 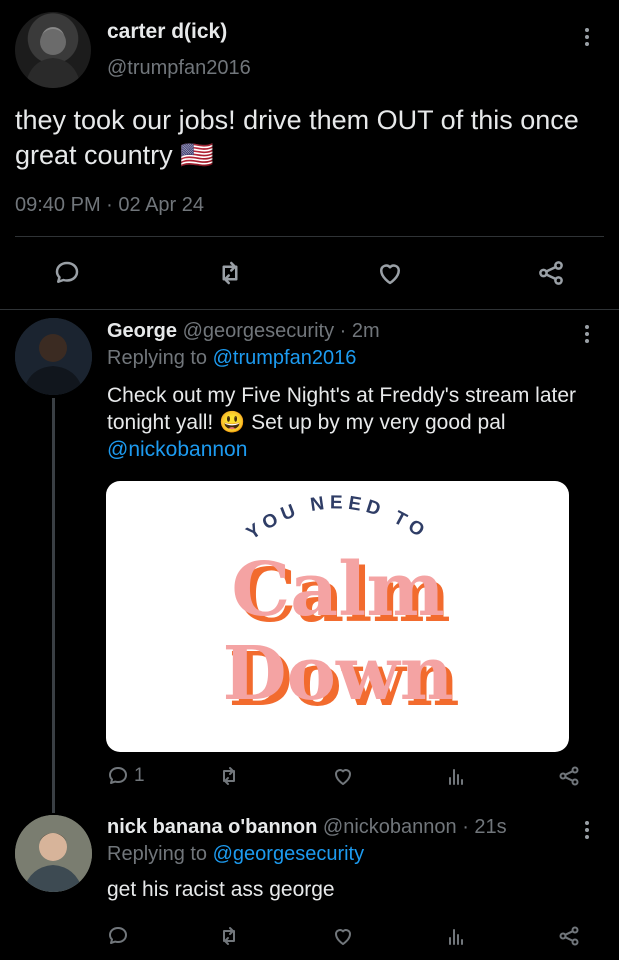 What do you see at coordinates (177, 449) in the screenshot?
I see `mention-link: @nickobannon` at bounding box center [177, 449].